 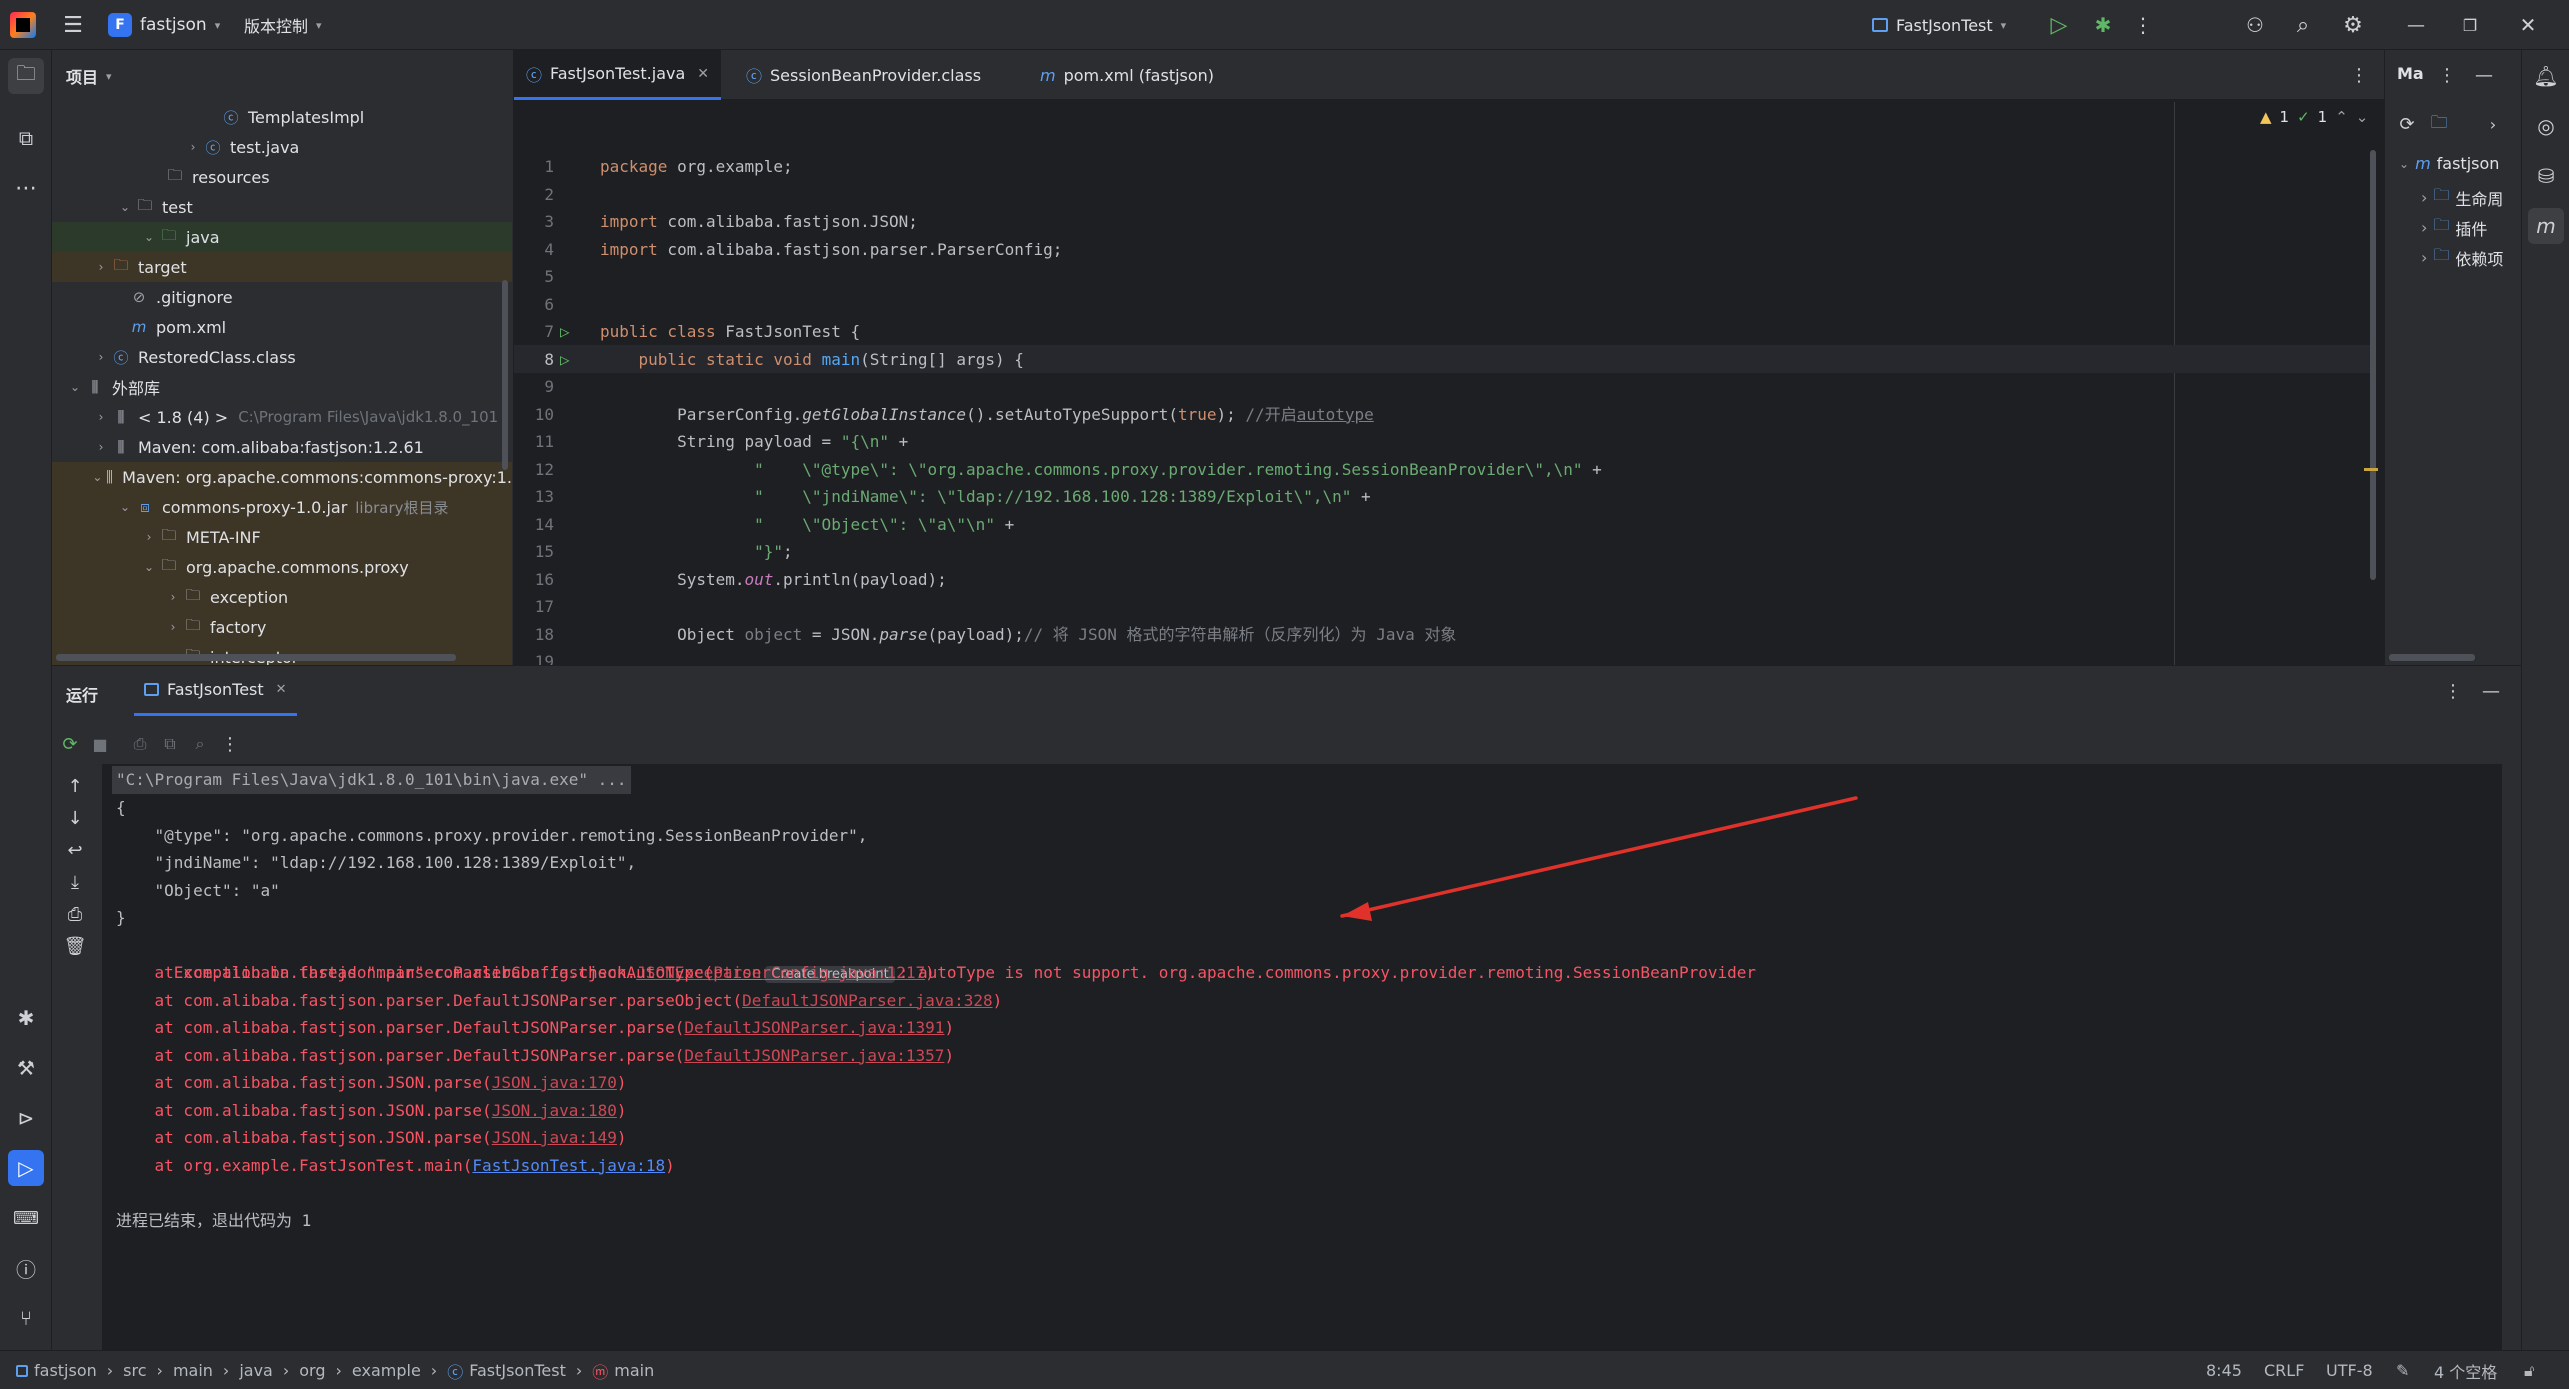 What do you see at coordinates (283, 25) in the screenshot?
I see `vcs-widget: 版本控制 ▾` at bounding box center [283, 25].